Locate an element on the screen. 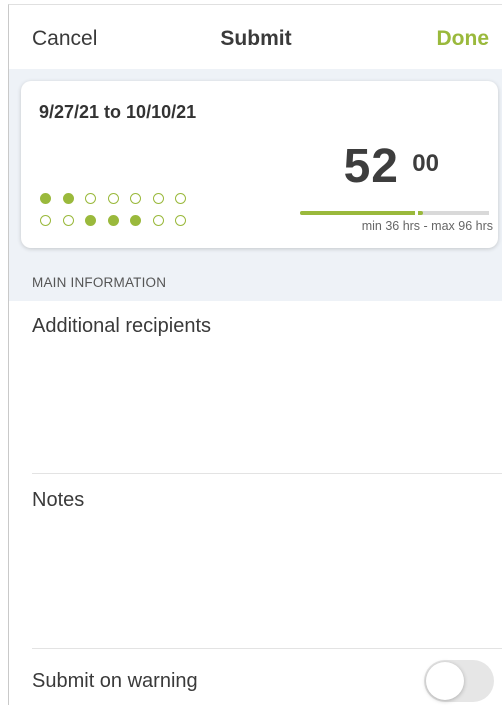 The height and width of the screenshot is (705, 502). additional-recipients-field: Additional recipients is located at coordinates (121, 326).